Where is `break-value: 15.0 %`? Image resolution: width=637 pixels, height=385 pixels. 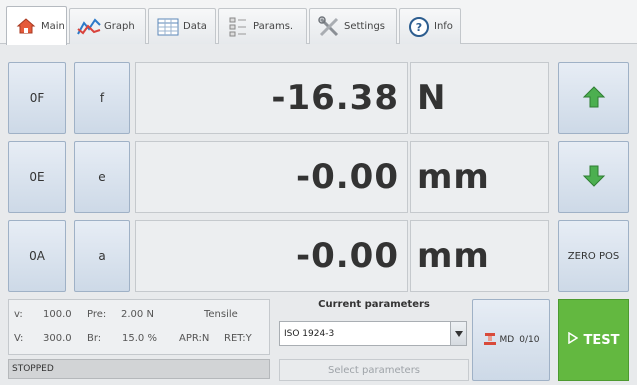 break-value: 15.0 % is located at coordinates (139, 338).